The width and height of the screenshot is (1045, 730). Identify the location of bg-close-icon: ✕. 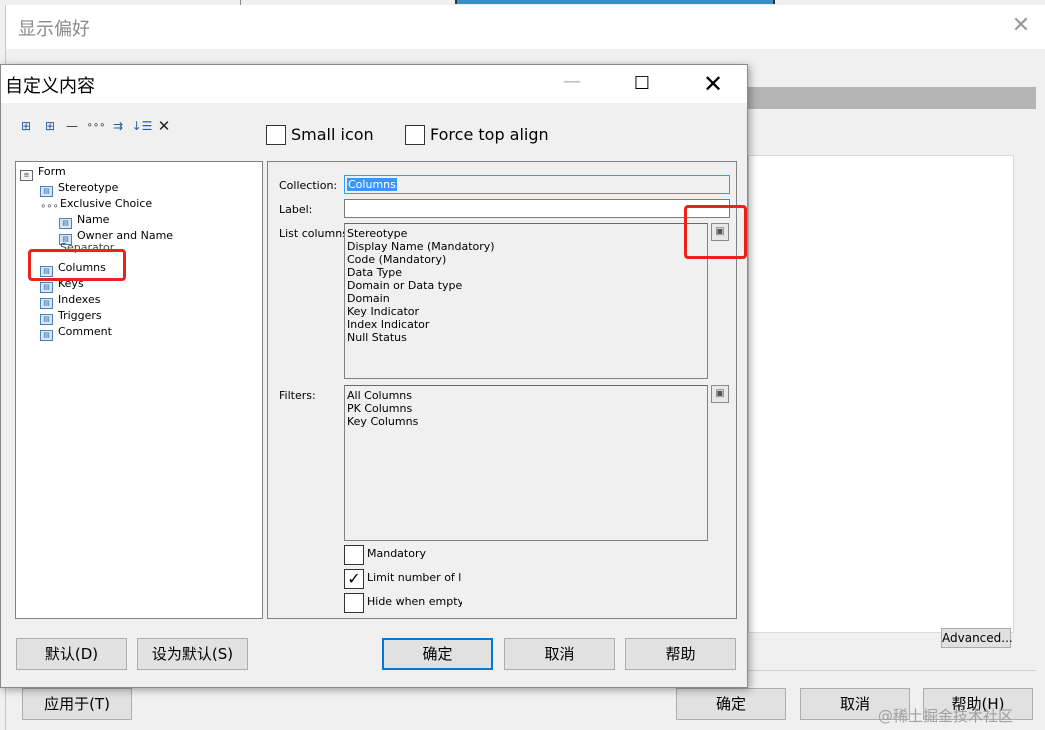
(1021, 26).